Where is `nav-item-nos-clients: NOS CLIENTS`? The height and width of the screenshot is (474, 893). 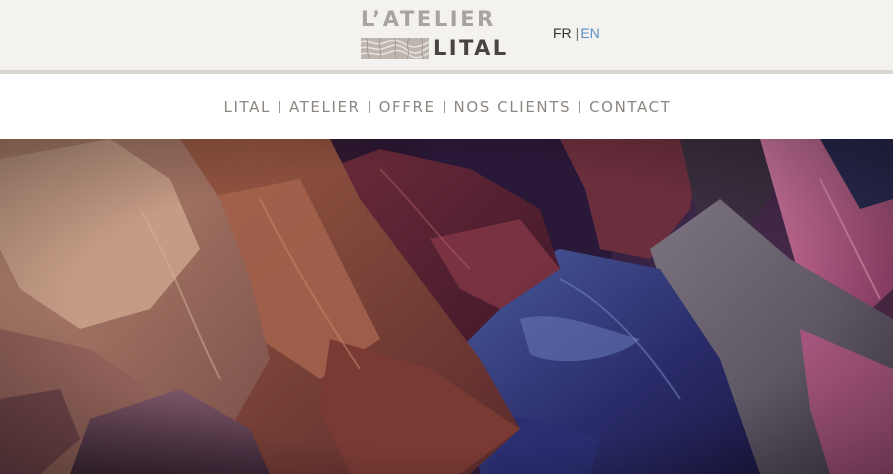
nav-item-nos-clients: NOS CLIENTS is located at coordinates (513, 107).